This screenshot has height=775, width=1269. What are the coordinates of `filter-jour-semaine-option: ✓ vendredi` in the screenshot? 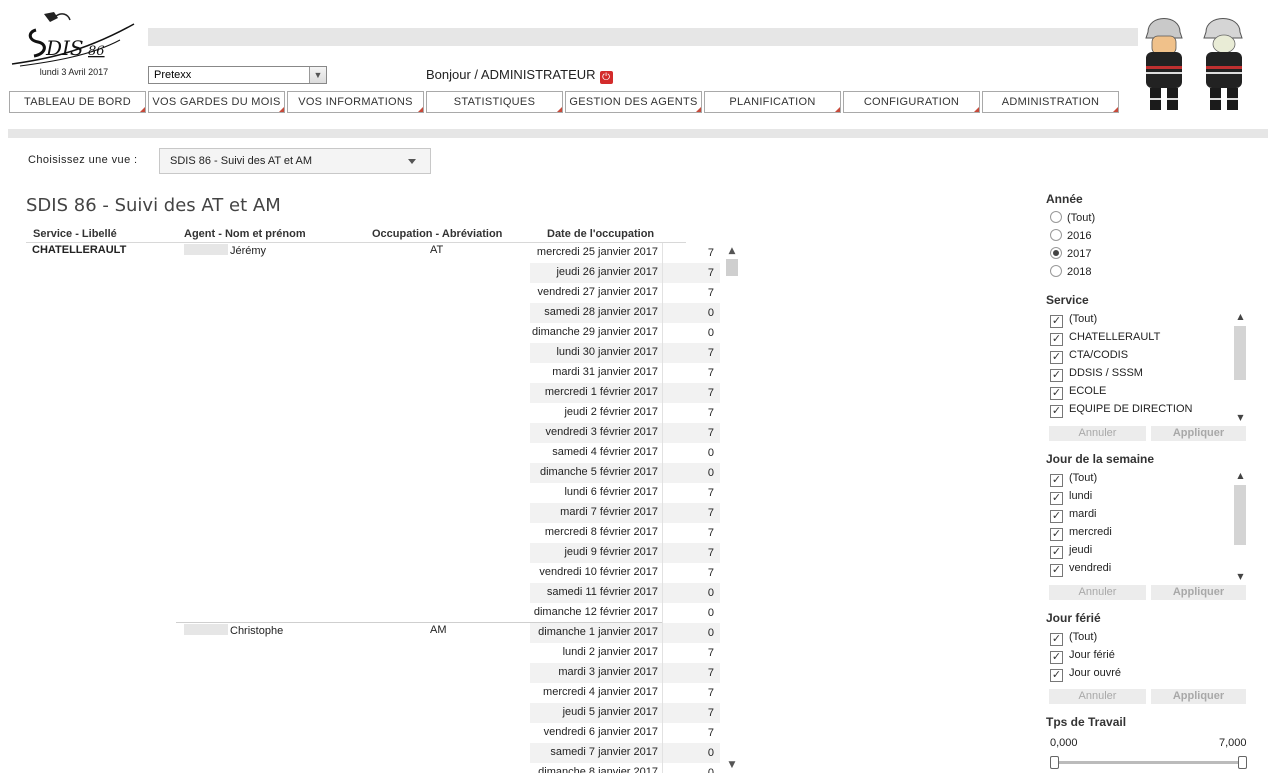 It's located at (1080, 569).